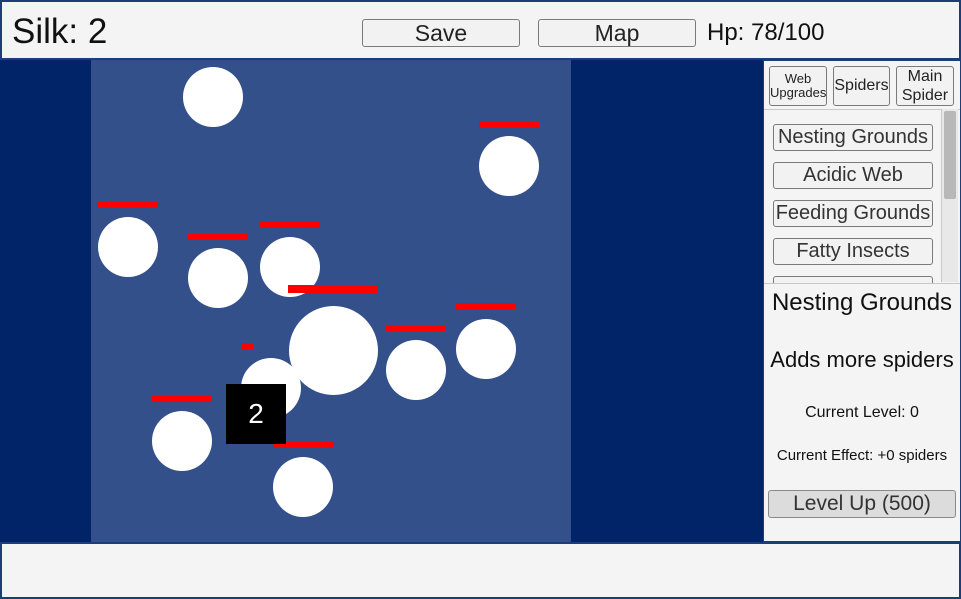 The width and height of the screenshot is (961, 599). Describe the element at coordinates (925, 86) in the screenshot. I see `tab-main-spider: Main Spider` at that location.